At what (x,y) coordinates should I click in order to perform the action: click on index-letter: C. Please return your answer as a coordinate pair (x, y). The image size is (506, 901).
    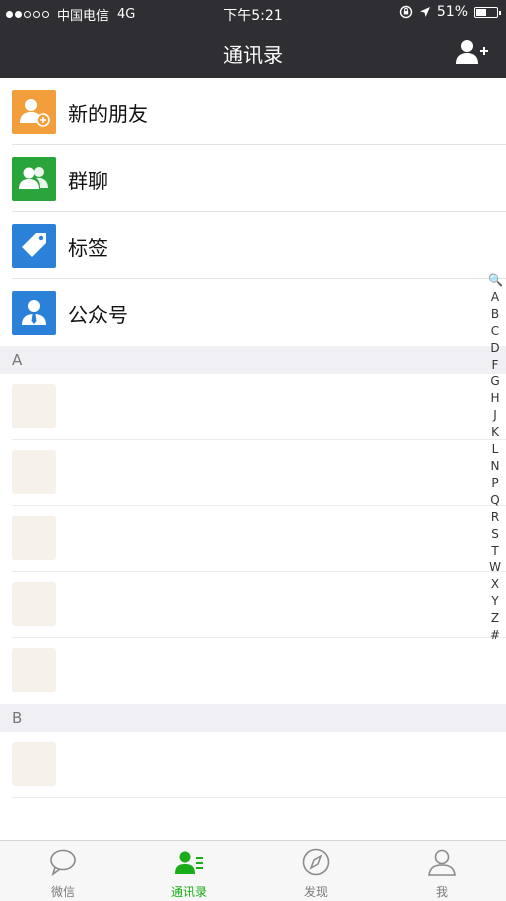
    Looking at the image, I should click on (495, 331).